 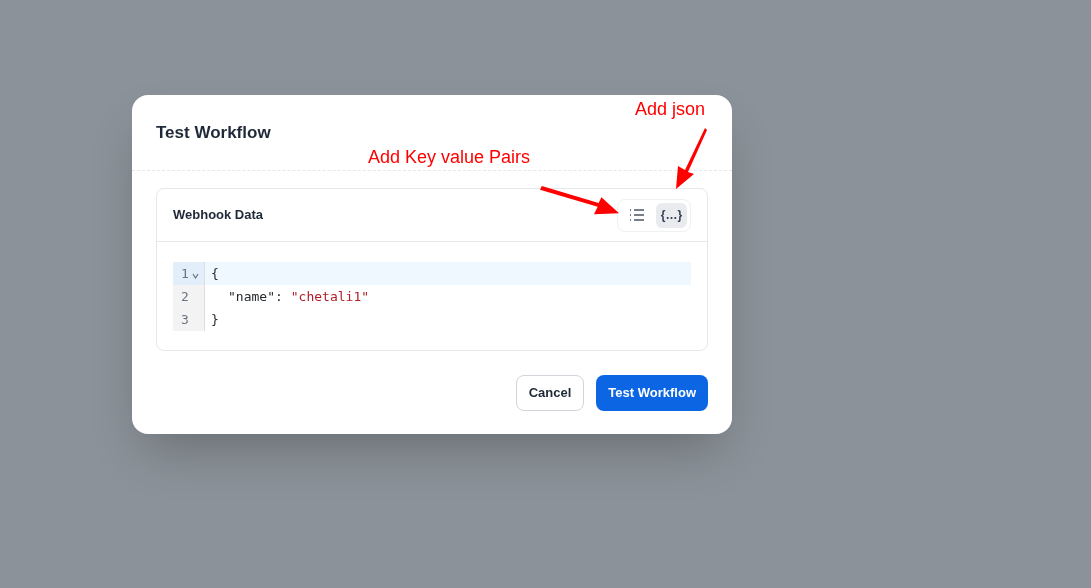 What do you see at coordinates (671, 215) in the screenshot?
I see `json-view-button: {…}` at bounding box center [671, 215].